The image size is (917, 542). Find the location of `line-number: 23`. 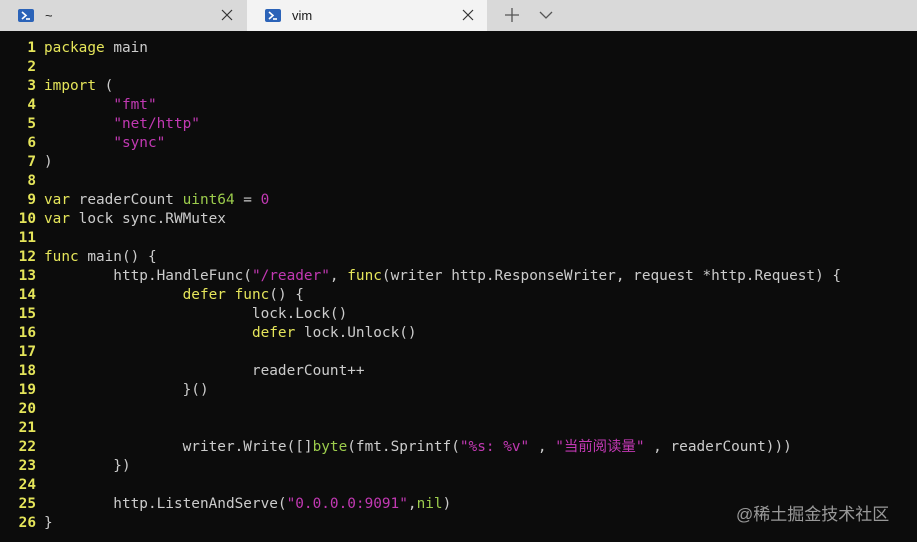

line-number: 23 is located at coordinates (27, 466).